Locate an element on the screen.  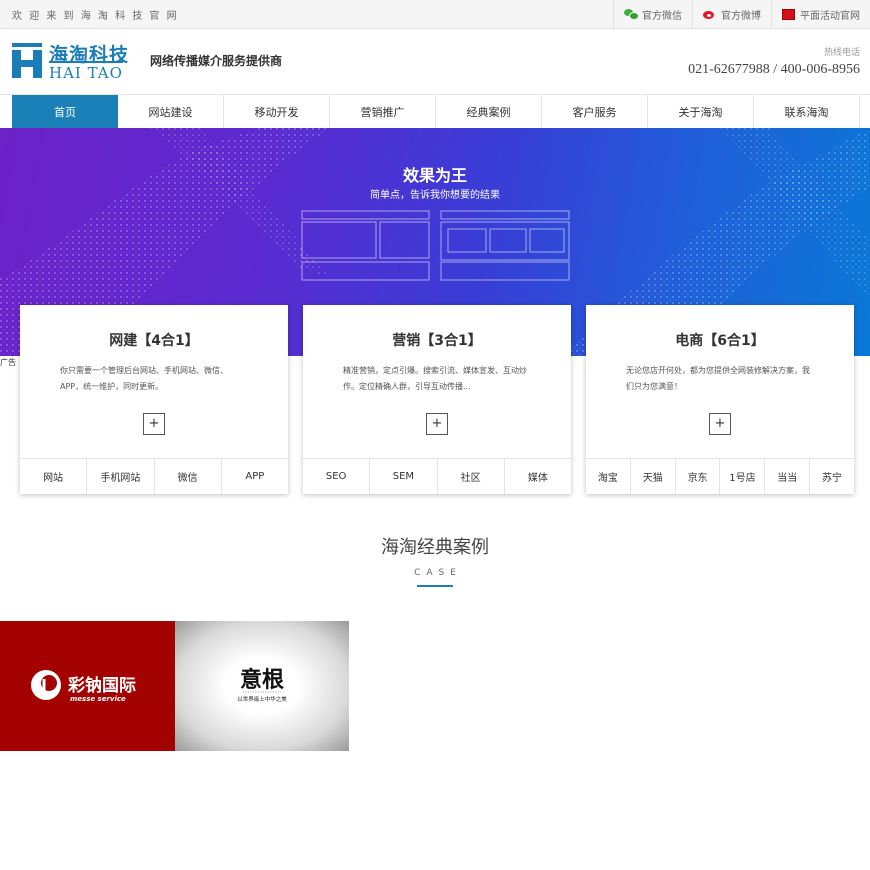
nav-item-mobile: 移动开发 is located at coordinates (277, 111).